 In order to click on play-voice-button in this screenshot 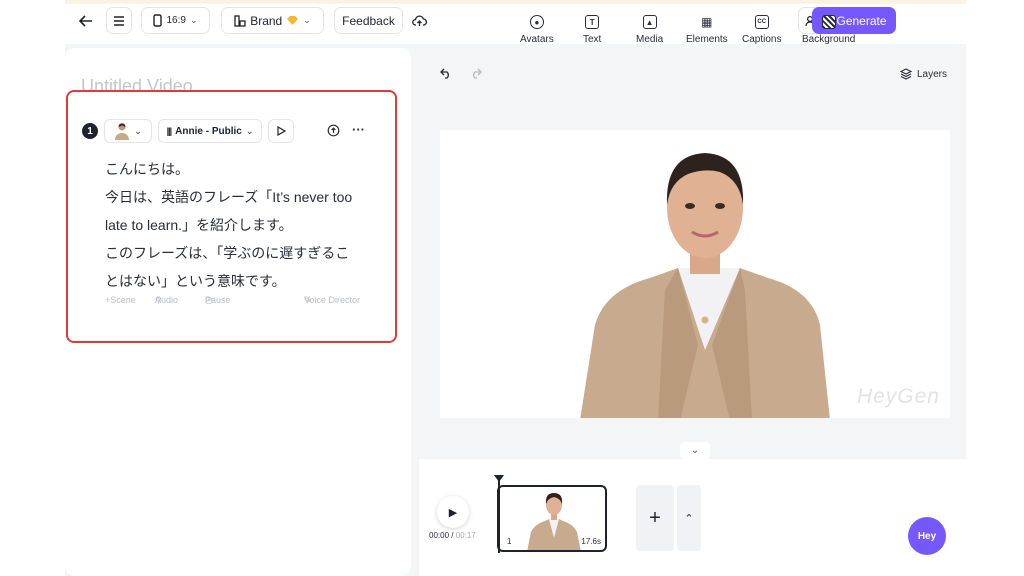, I will do `click(281, 131)`.